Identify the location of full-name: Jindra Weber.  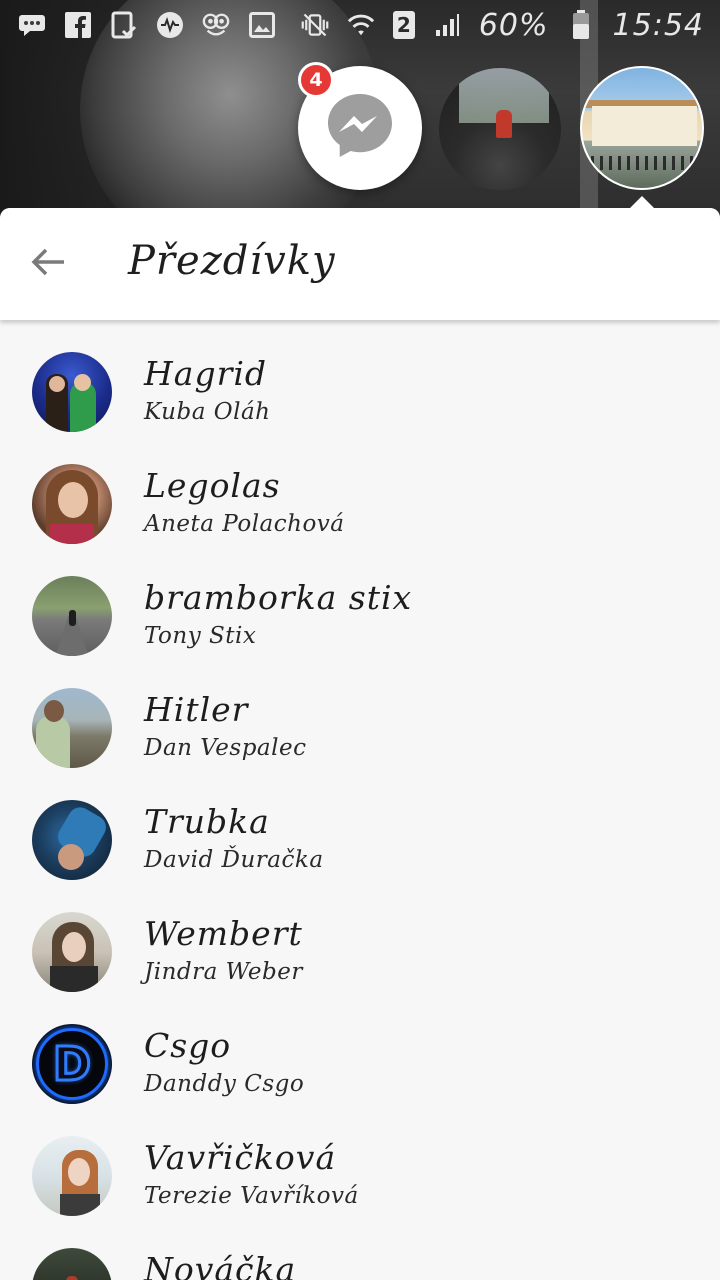
(223, 972).